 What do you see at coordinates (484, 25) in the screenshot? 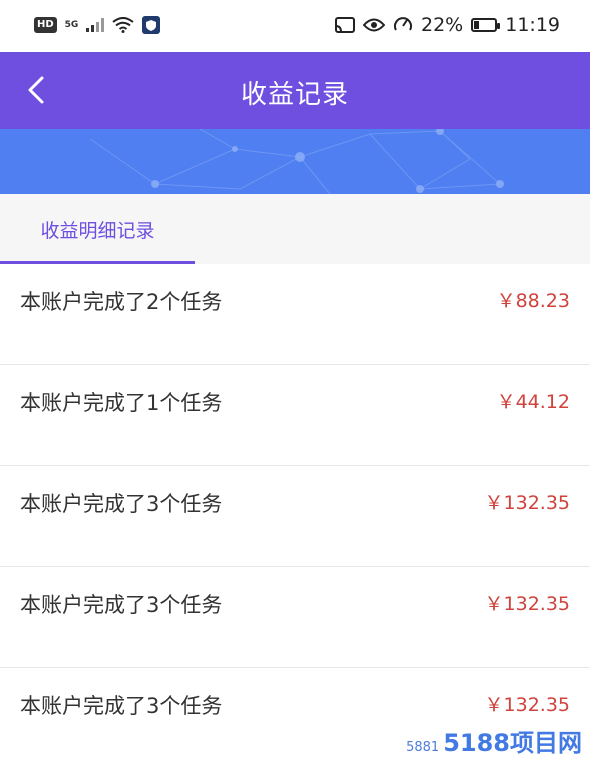
I see `battery-icon` at bounding box center [484, 25].